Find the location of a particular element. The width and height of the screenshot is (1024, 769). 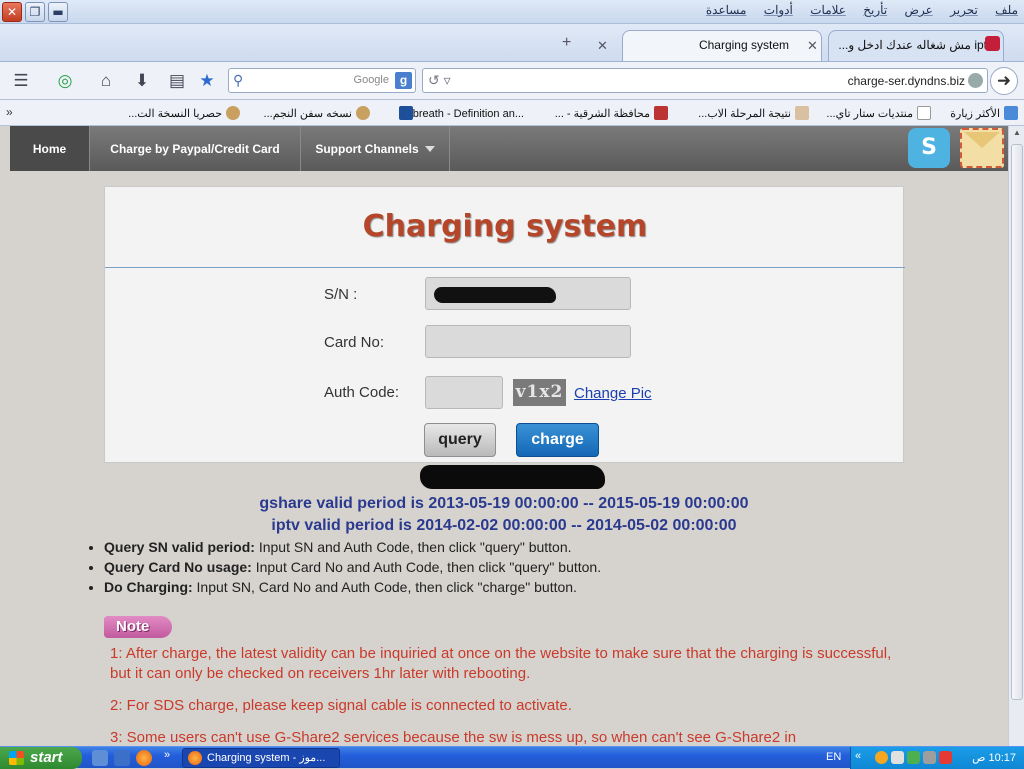

window-minimize-button: ▬ is located at coordinates (58, 12).